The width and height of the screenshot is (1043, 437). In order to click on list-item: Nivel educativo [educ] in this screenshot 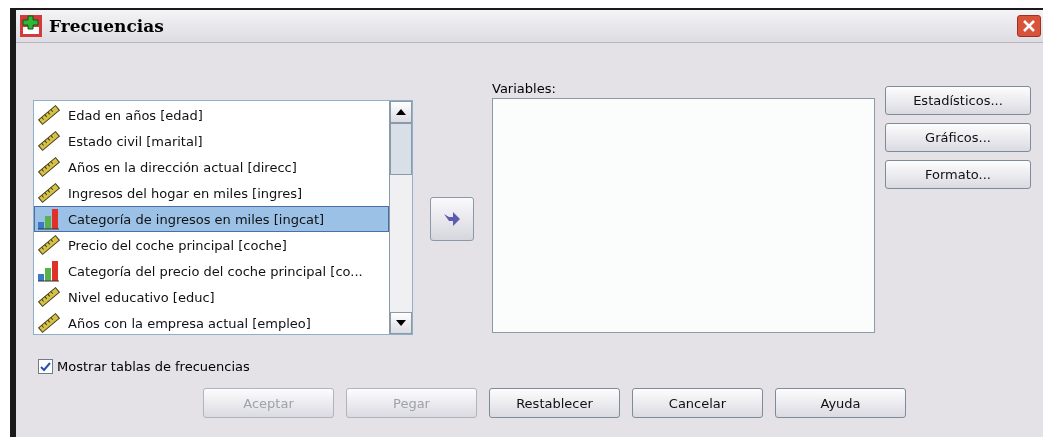, I will do `click(211, 297)`.